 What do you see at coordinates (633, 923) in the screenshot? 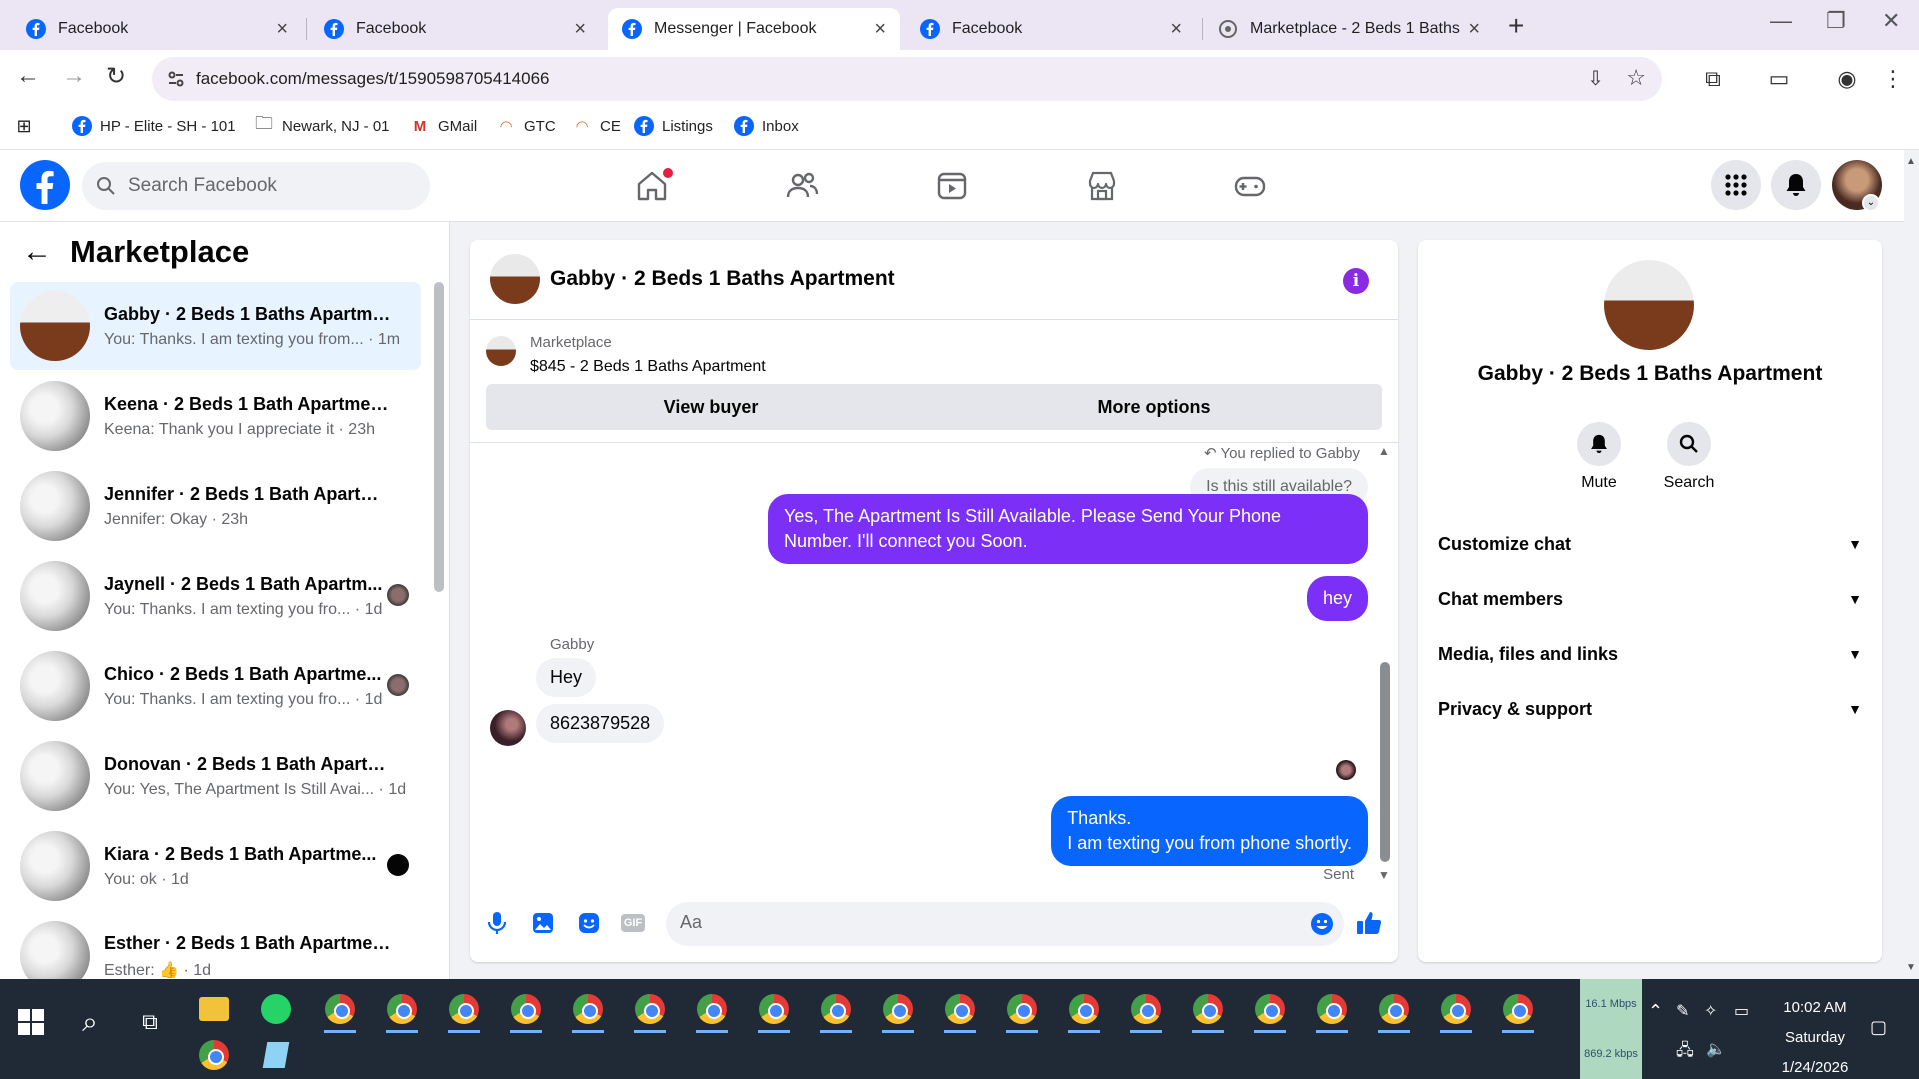
I see `gif-icon: GIF` at bounding box center [633, 923].